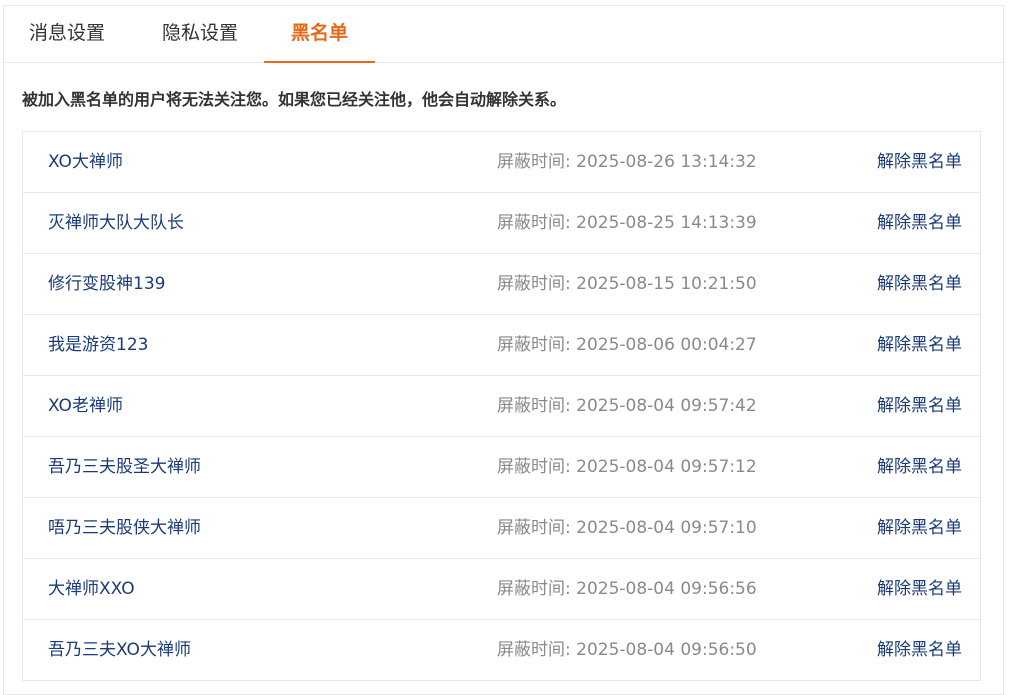 The height and width of the screenshot is (695, 1025). What do you see at coordinates (627, 223) in the screenshot?
I see `block-time: 屏蔽时间: 2025-08-25 14:13:39` at bounding box center [627, 223].